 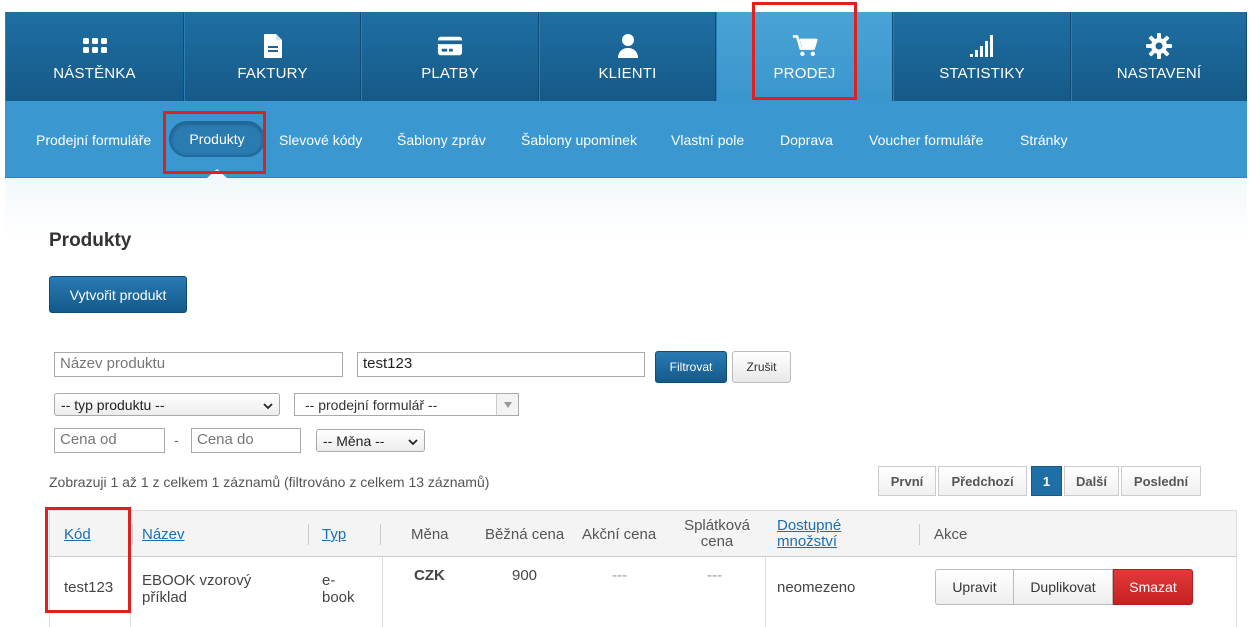 I want to click on filter-button: Filtrovat, so click(x=691, y=367).